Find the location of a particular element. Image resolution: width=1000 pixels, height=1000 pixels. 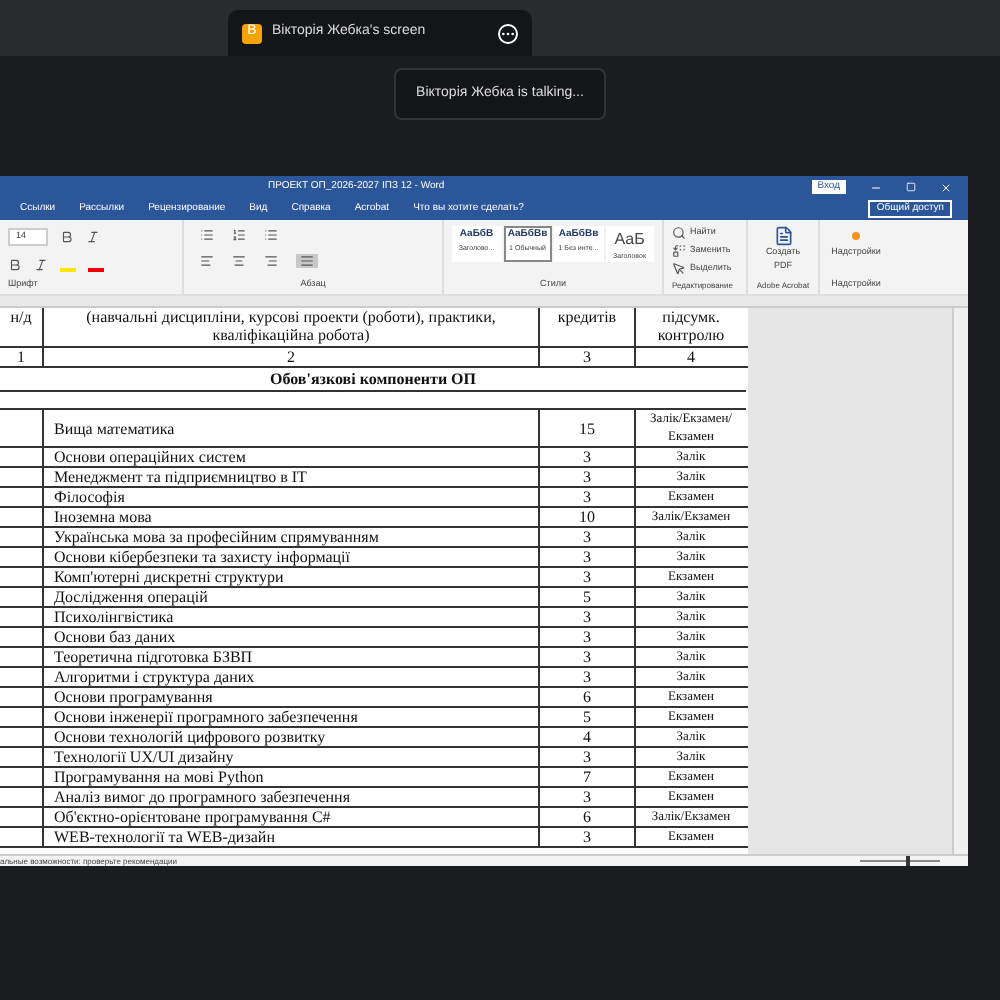

scrollbar is located at coordinates (960, 581).